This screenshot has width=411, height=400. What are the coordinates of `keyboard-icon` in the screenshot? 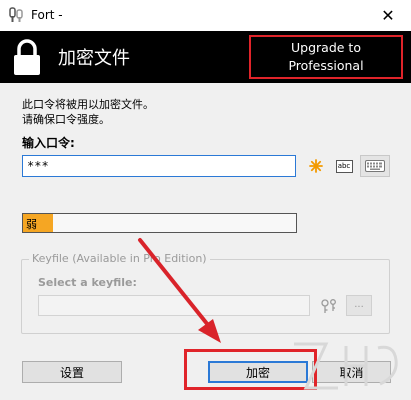 It's located at (375, 166).